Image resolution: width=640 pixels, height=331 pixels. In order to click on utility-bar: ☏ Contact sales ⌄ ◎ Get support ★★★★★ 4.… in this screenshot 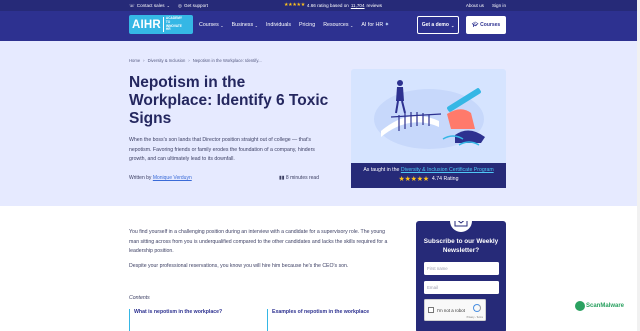, I will do `click(320, 5)`.